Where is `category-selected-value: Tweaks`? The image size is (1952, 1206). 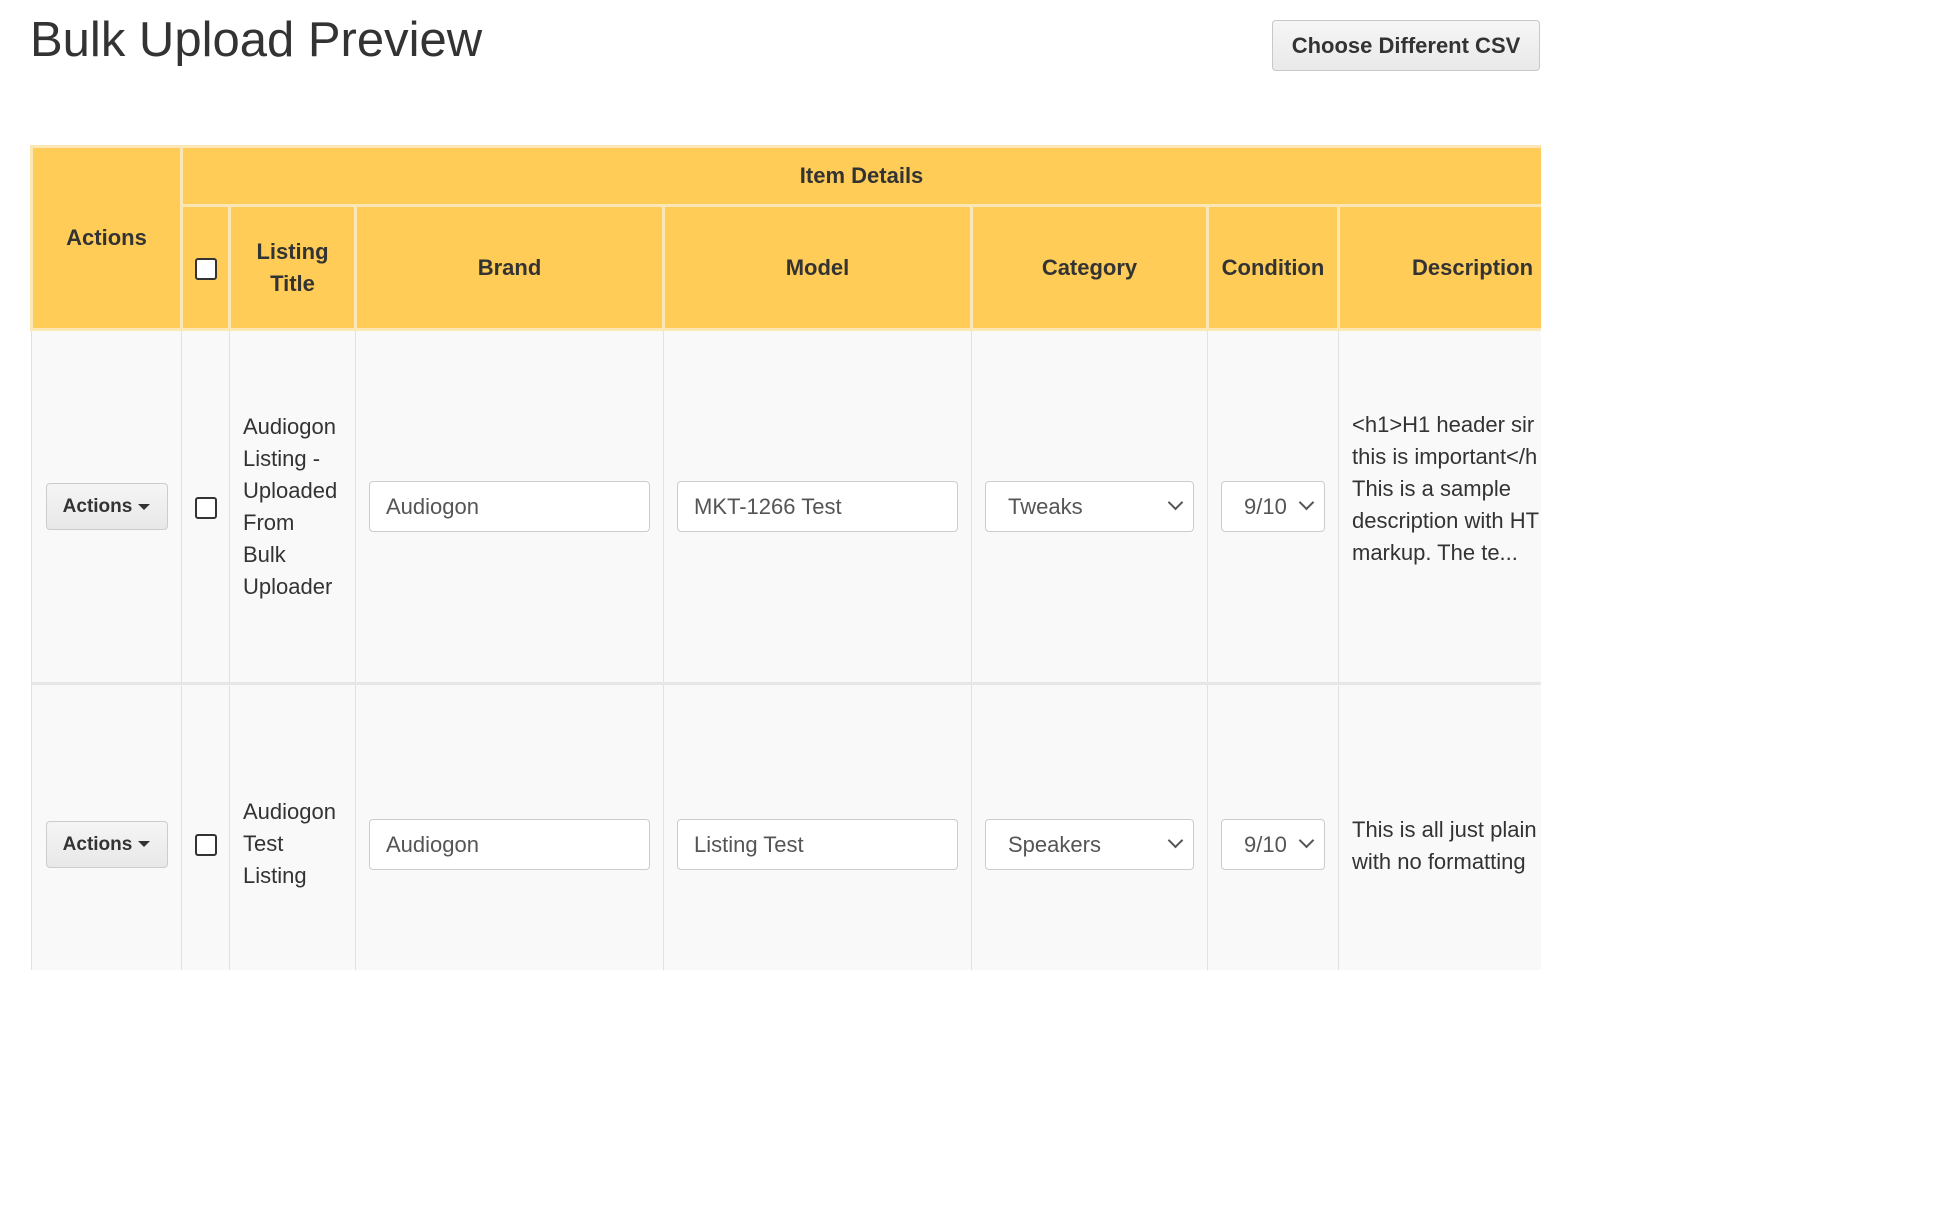
category-selected-value: Tweaks is located at coordinates (1045, 506).